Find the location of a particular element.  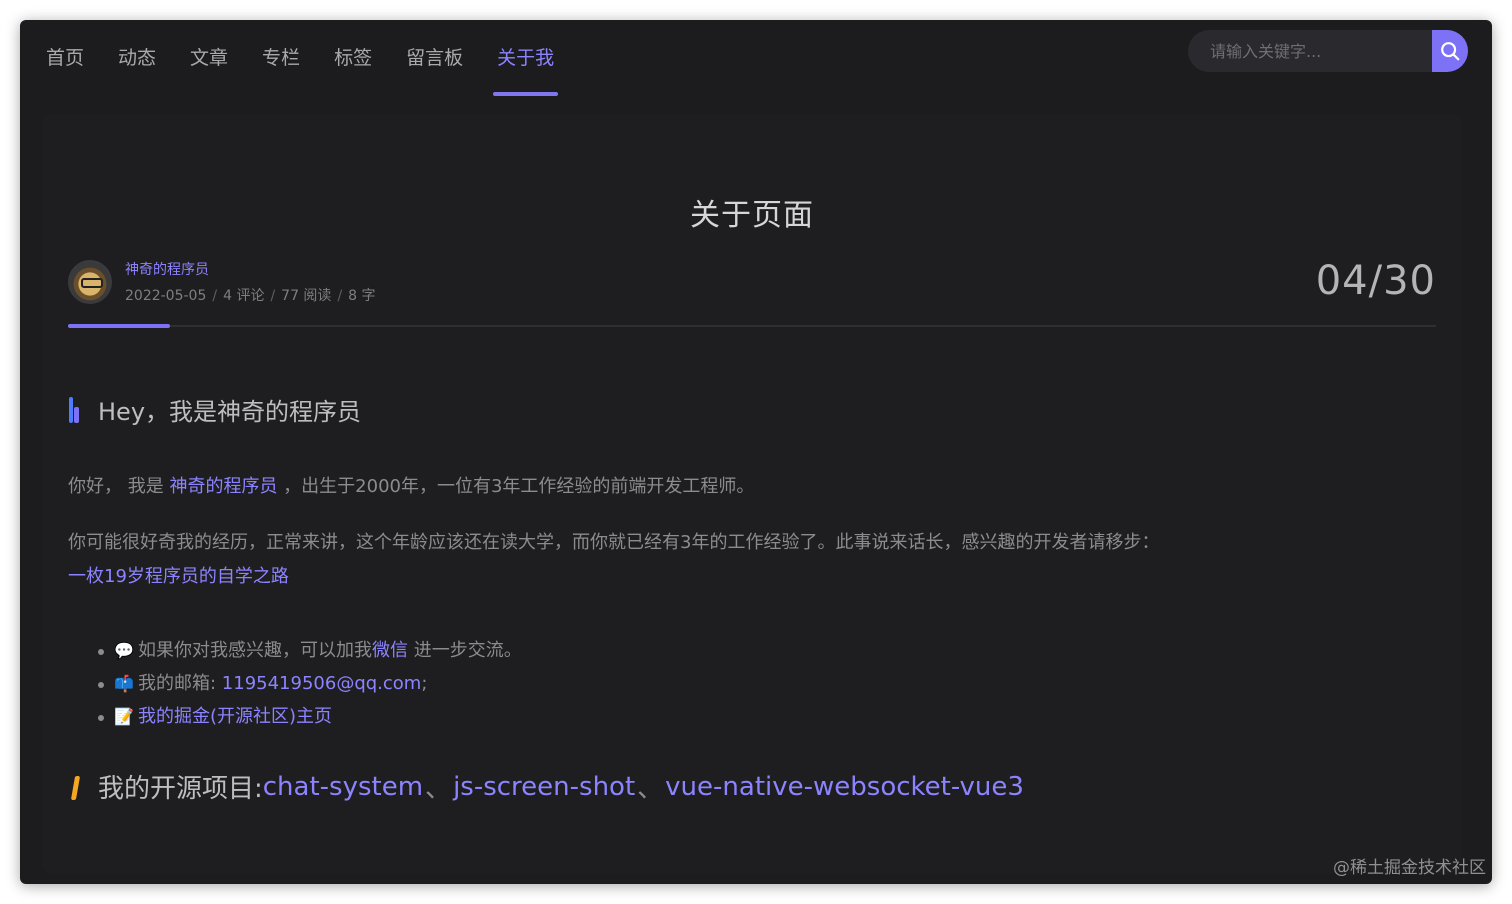

search-icon is located at coordinates (1450, 51).